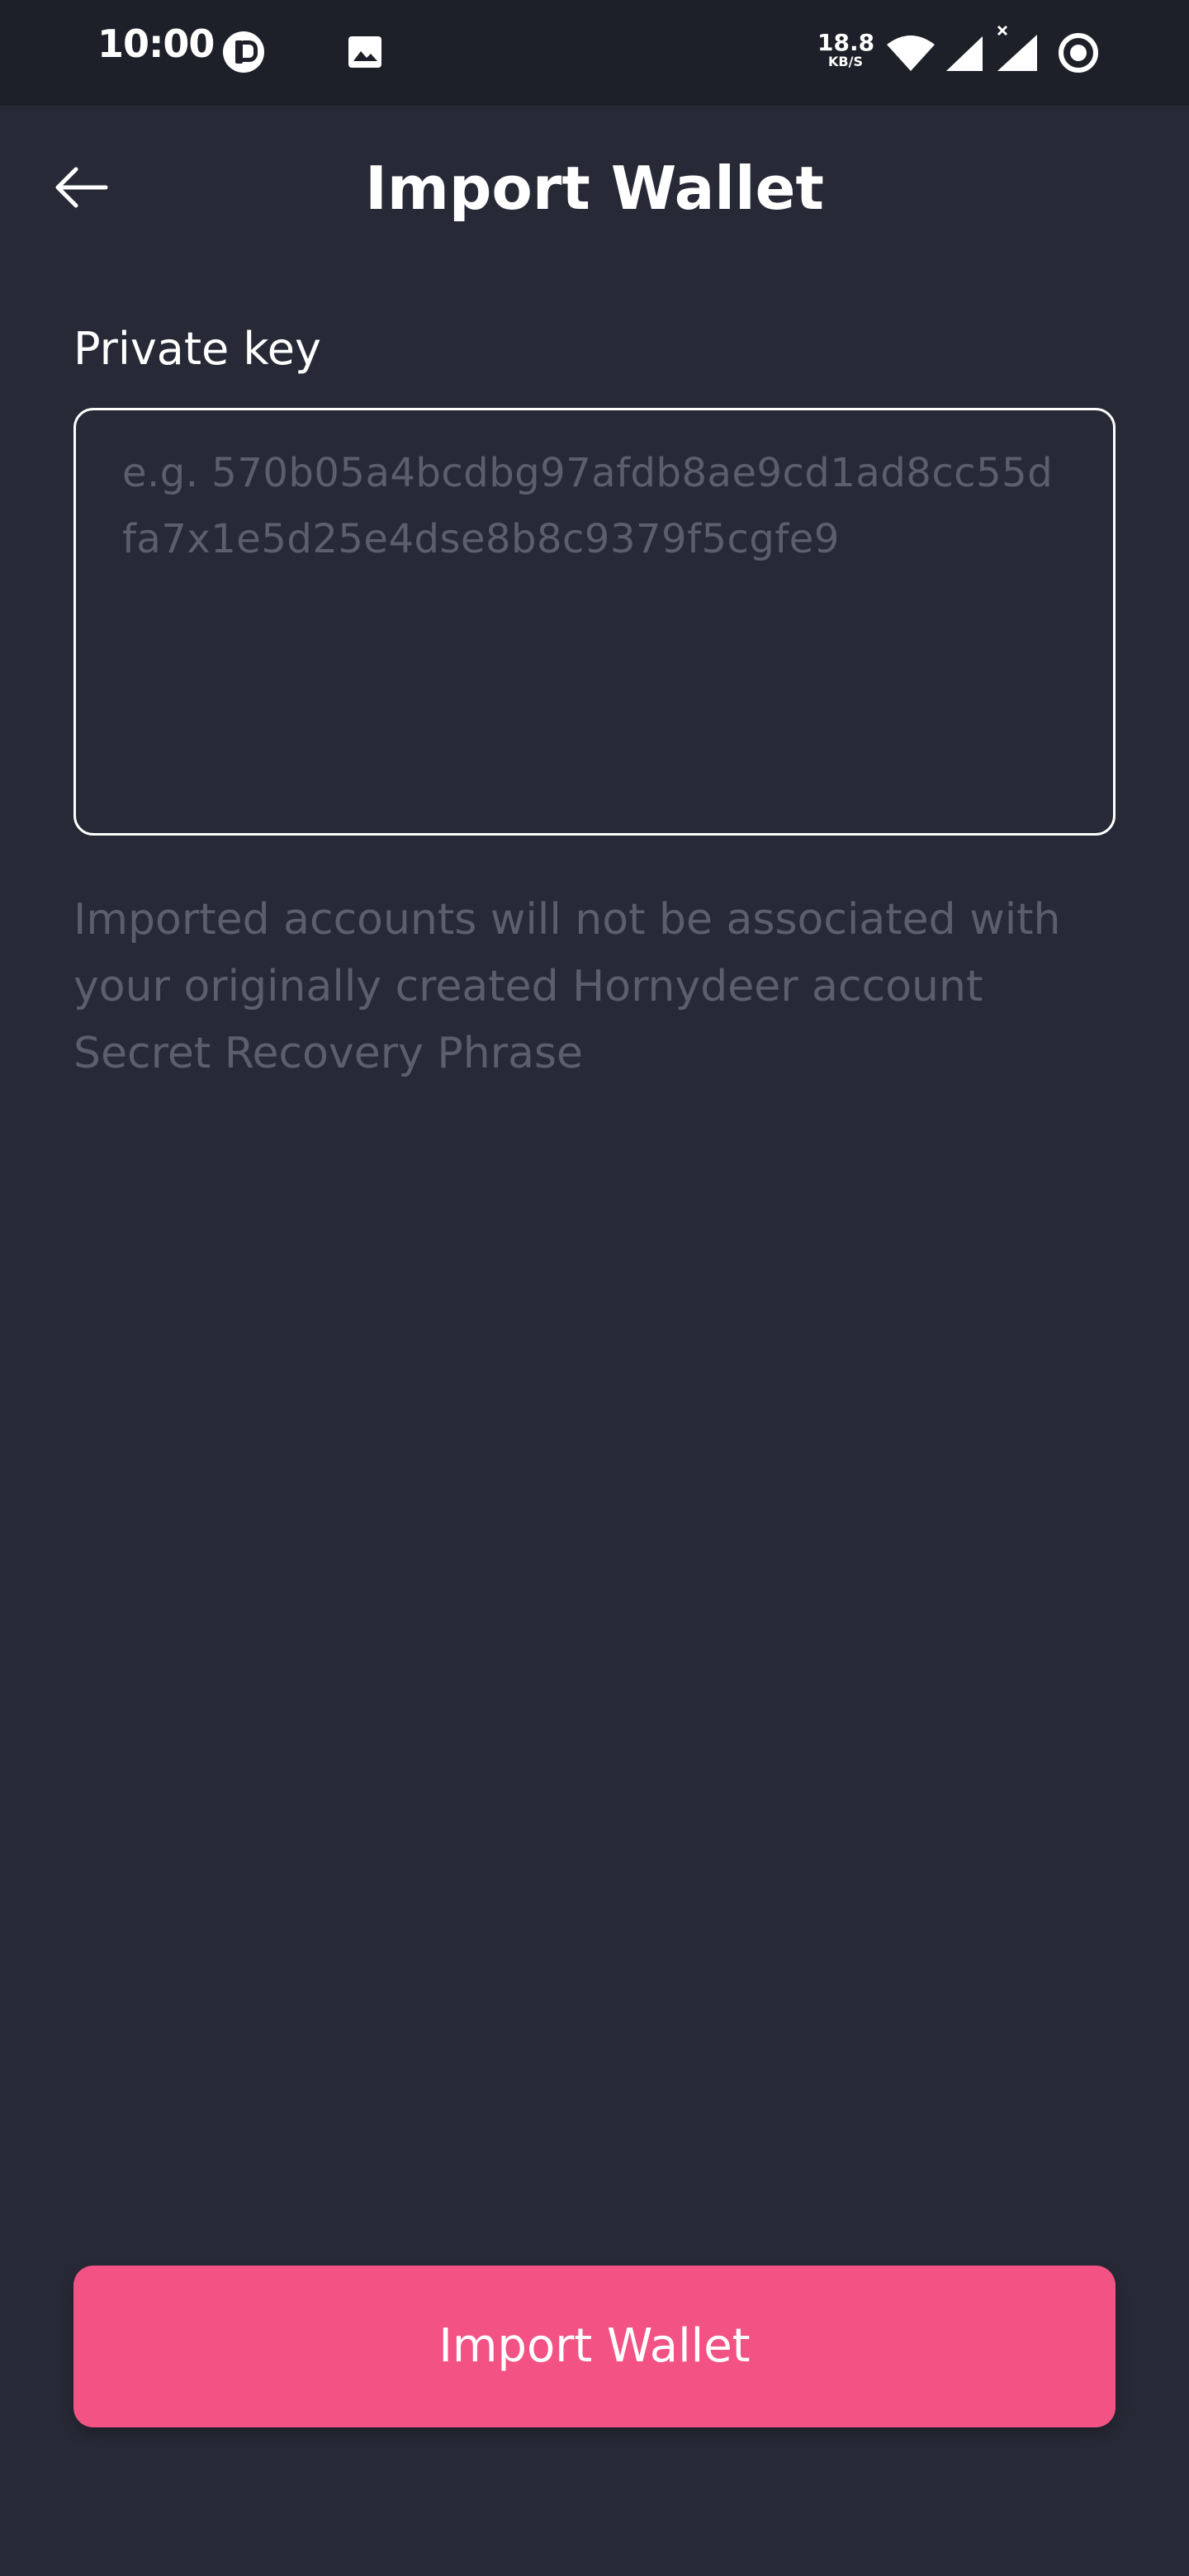  I want to click on import-wallet-button: Import Wallet, so click(594, 2346).